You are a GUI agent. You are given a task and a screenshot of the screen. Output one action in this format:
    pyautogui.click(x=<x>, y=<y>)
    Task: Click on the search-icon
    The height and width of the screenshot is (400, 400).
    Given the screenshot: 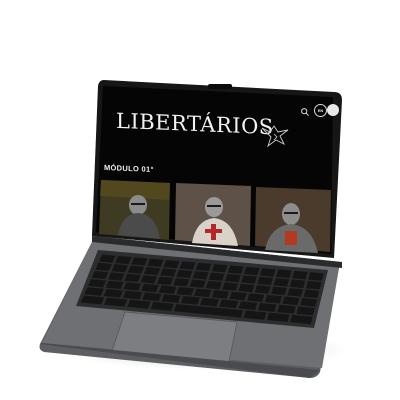 What is the action you would take?
    pyautogui.click(x=305, y=112)
    